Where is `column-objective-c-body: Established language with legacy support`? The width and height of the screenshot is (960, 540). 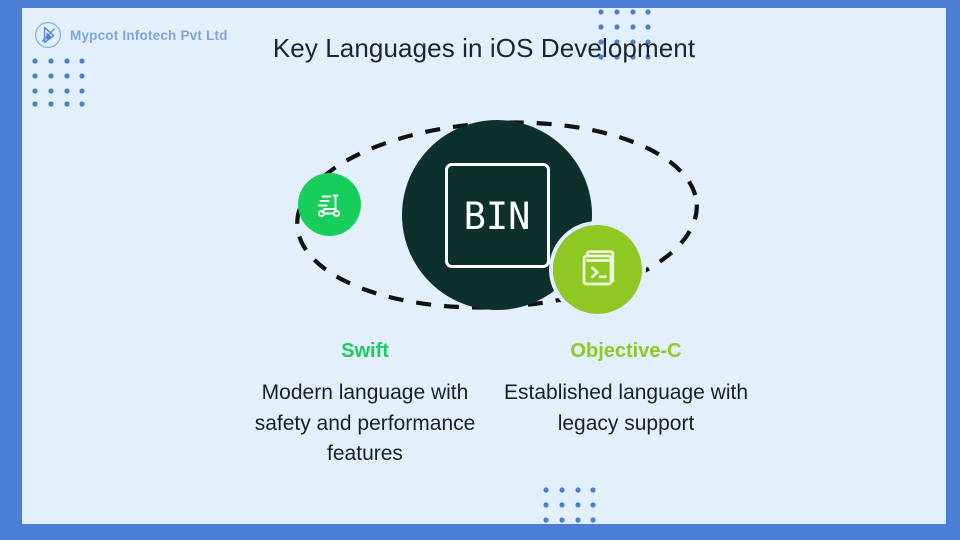 column-objective-c-body: Established language with legacy support is located at coordinates (626, 408).